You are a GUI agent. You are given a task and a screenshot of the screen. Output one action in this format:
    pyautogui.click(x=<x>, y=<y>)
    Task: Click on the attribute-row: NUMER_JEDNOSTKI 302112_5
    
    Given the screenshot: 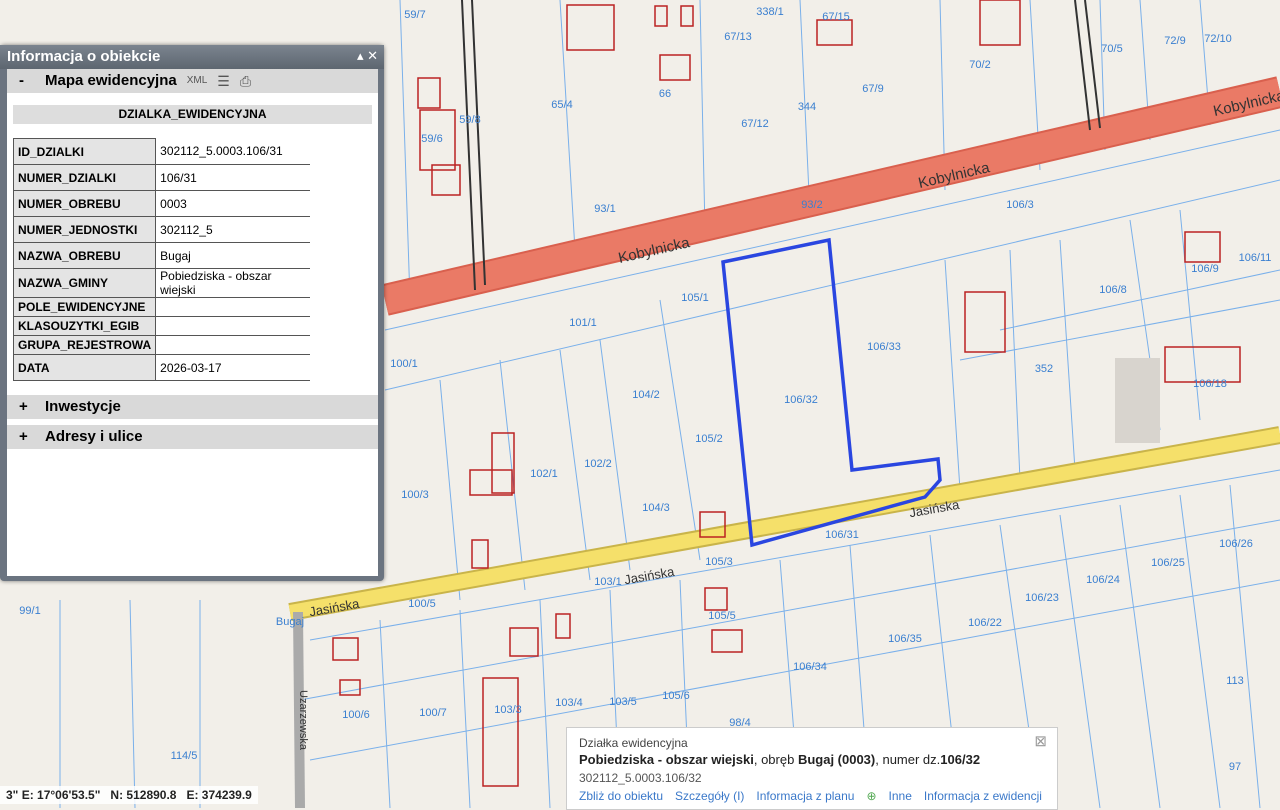 What is the action you would take?
    pyautogui.click(x=161, y=229)
    